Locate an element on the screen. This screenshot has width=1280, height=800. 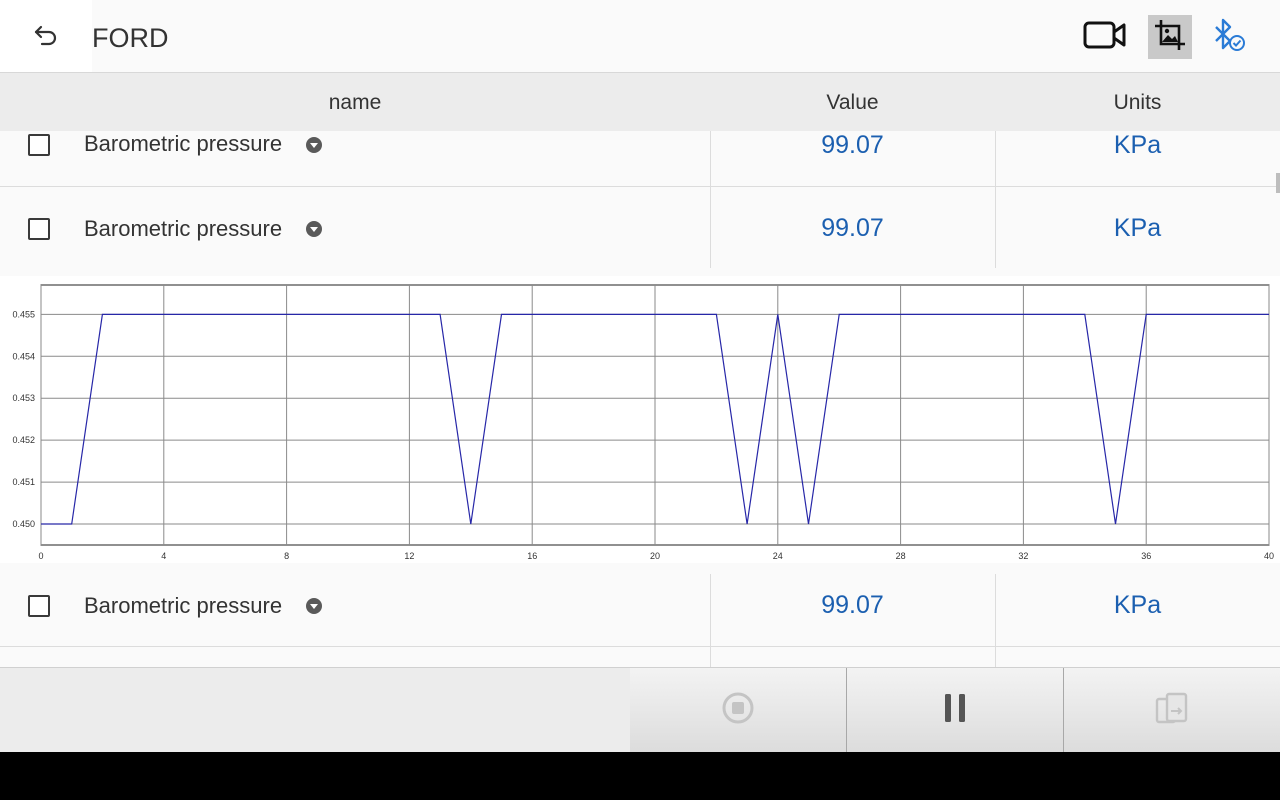
y-tick-label: 0.454 is located at coordinates (23, 356).